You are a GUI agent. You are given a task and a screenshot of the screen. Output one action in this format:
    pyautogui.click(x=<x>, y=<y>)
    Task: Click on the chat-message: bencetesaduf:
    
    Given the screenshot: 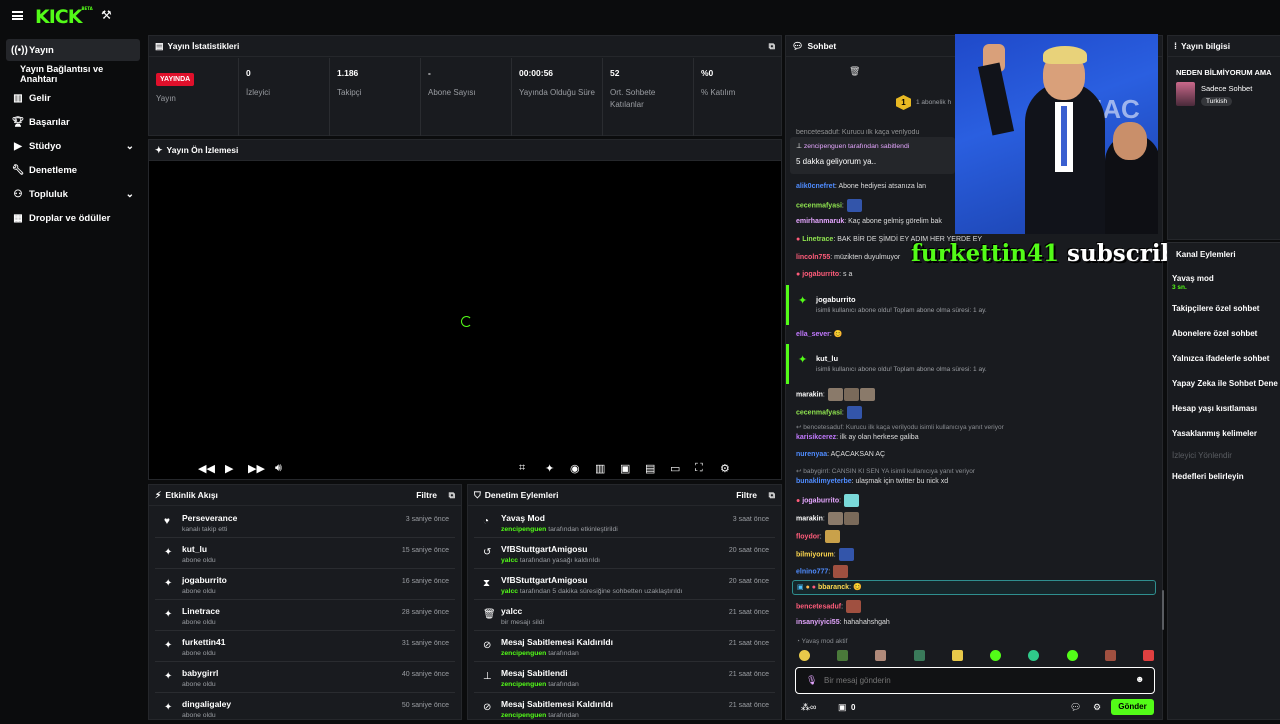 What is the action you would take?
    pyautogui.click(x=829, y=606)
    